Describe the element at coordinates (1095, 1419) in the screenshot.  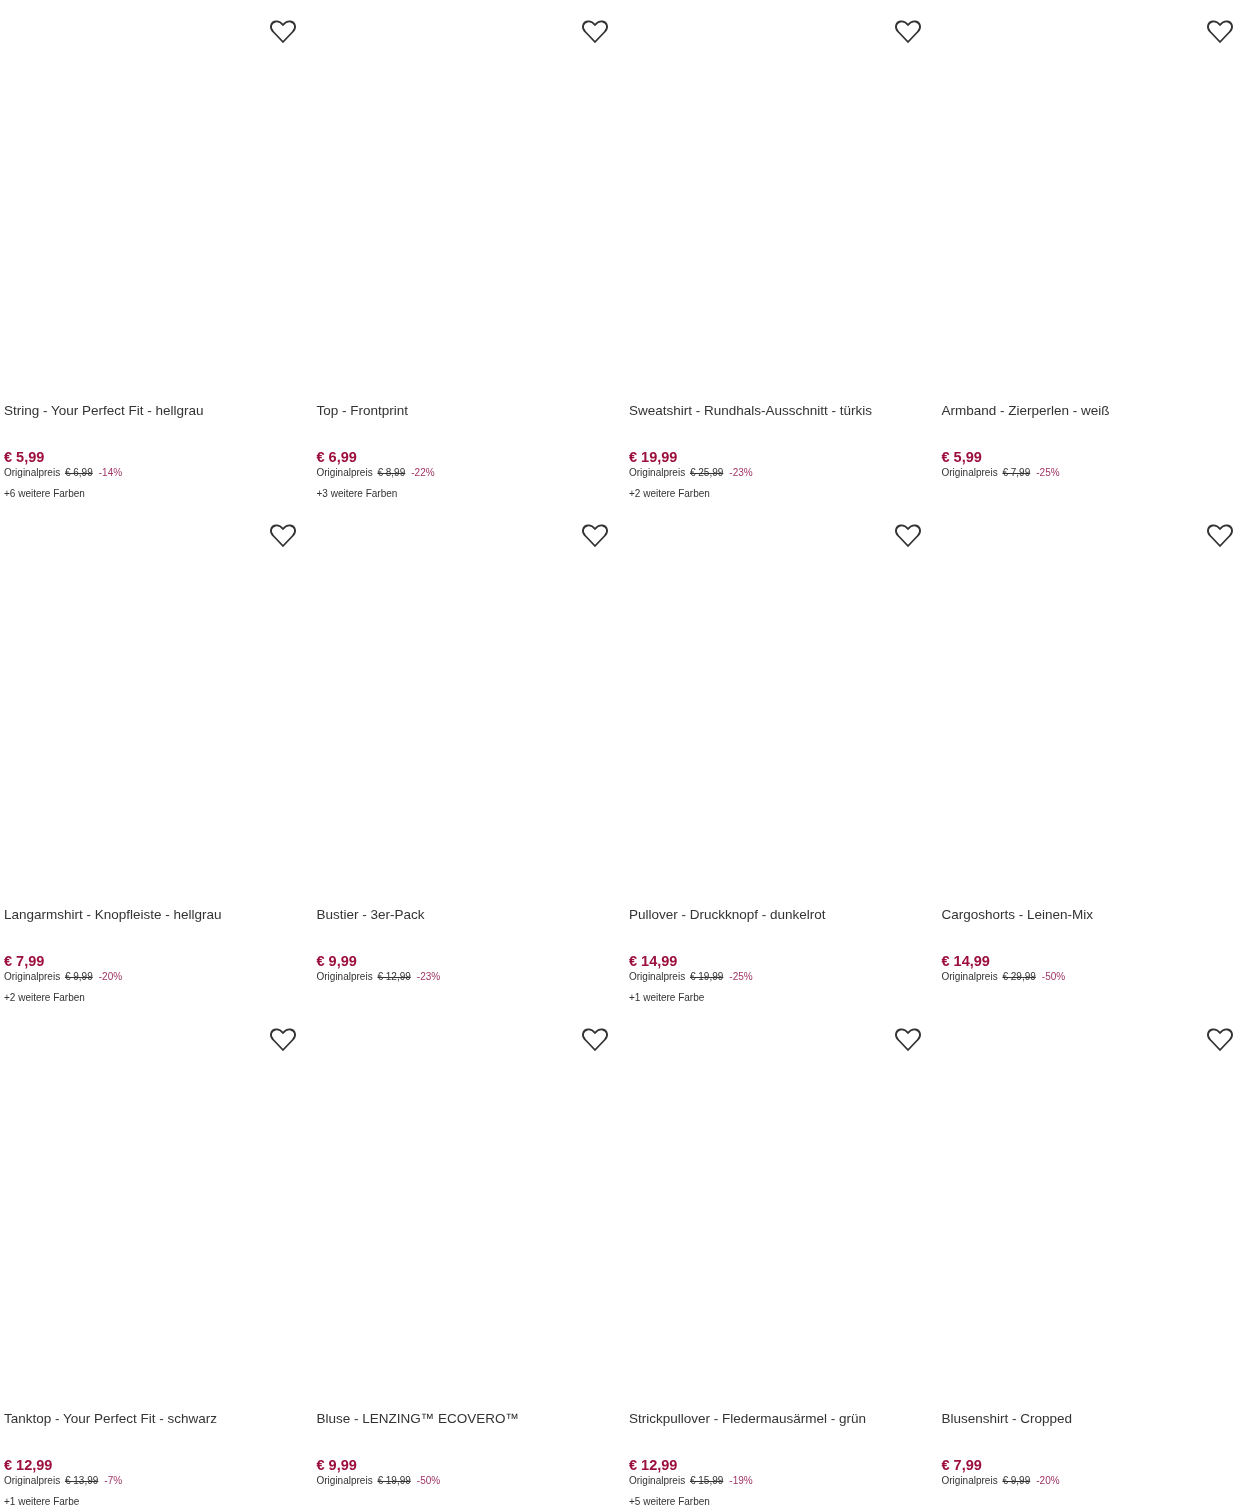
I see `product-title: Blusenshirt - Cropped` at that location.